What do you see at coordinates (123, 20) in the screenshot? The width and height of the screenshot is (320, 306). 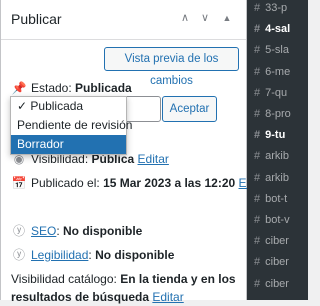 I see `publish-panel-header: Publicar ∧ ∨ ▲` at bounding box center [123, 20].